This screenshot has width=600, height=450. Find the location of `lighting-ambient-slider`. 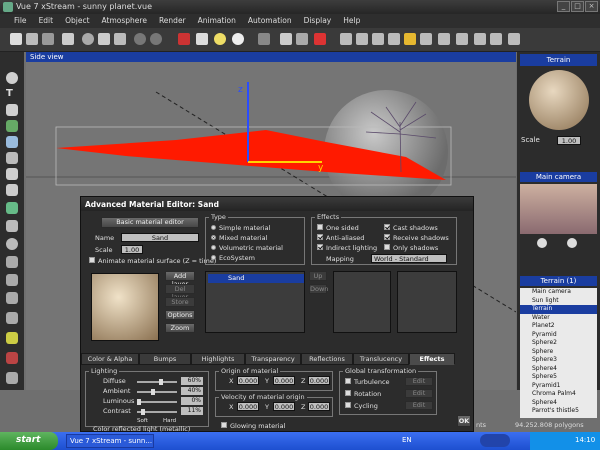

lighting-ambient-slider is located at coordinates (157, 392).